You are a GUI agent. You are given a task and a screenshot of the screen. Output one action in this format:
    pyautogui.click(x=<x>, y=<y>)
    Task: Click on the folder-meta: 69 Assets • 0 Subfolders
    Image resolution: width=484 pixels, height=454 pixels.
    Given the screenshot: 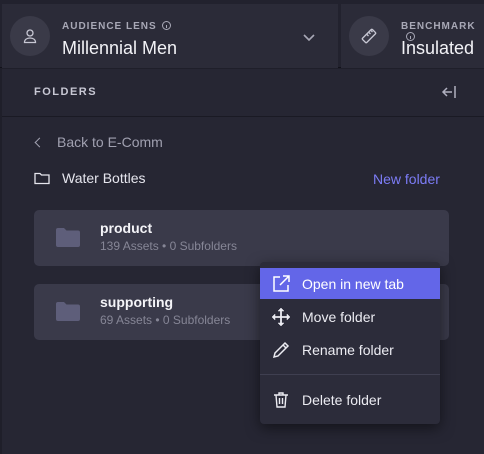 What is the action you would take?
    pyautogui.click(x=165, y=320)
    